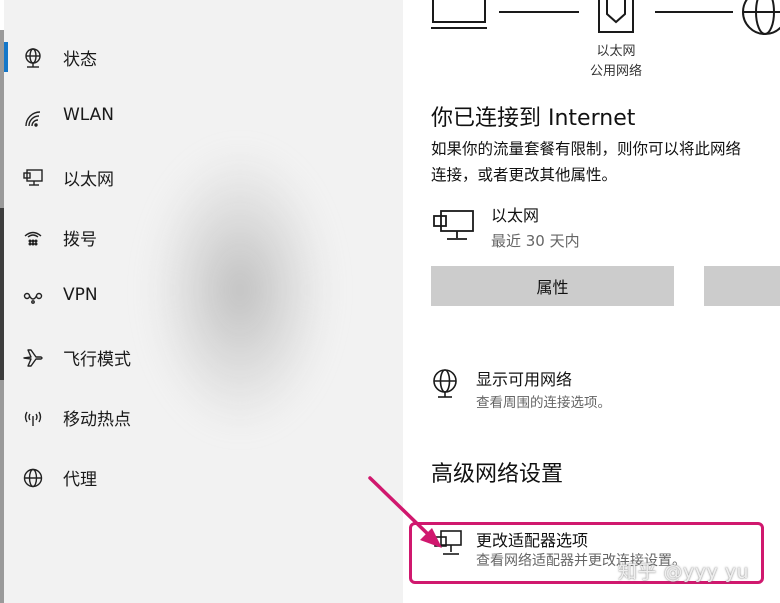 This screenshot has height=603, width=780. Describe the element at coordinates (203, 298) in the screenshot. I see `sidebar-item-vpn: VPN` at that location.